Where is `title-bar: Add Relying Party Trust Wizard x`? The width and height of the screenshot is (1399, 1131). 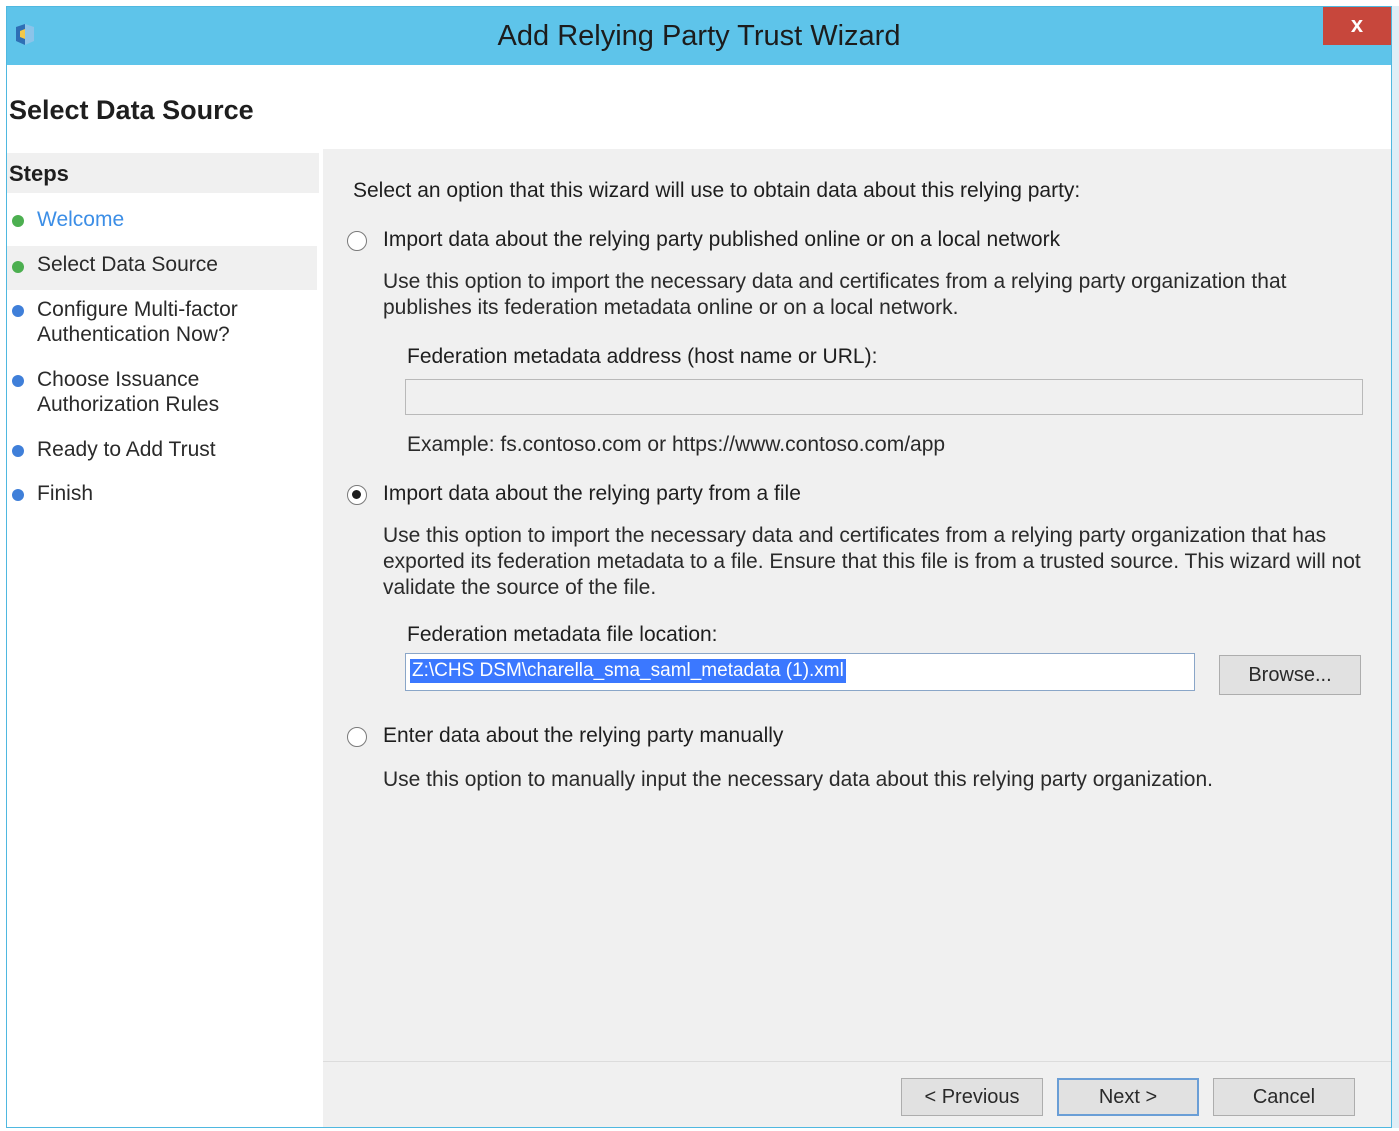
title-bar: Add Relying Party Trust Wizard x is located at coordinates (699, 36).